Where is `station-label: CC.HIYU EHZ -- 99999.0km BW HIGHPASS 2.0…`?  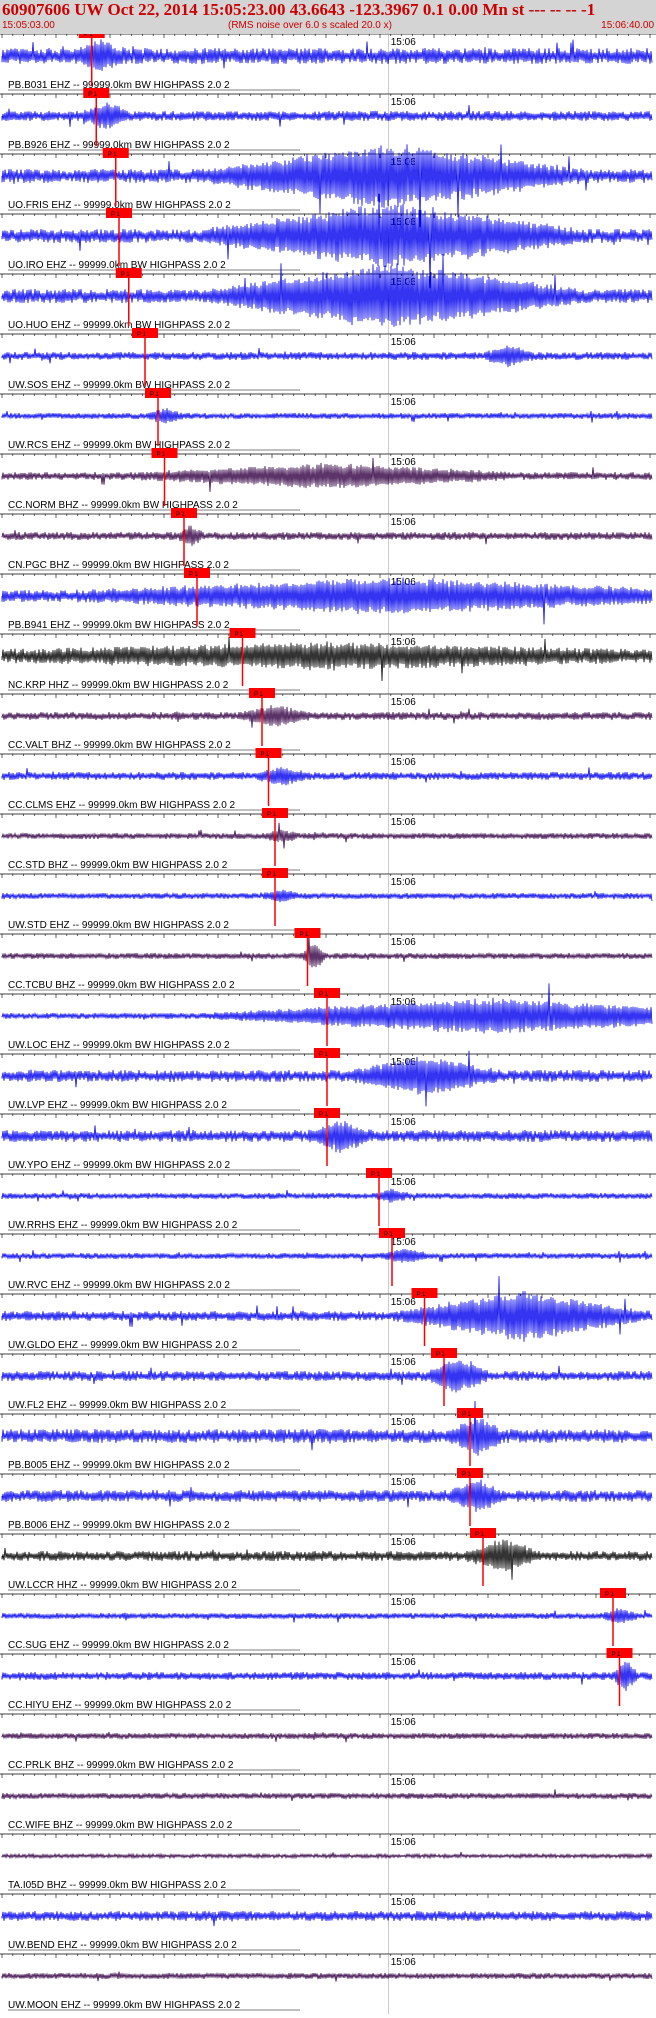 station-label: CC.HIYU EHZ -- 99999.0km BW HIGHPASS 2.0… is located at coordinates (120, 1705).